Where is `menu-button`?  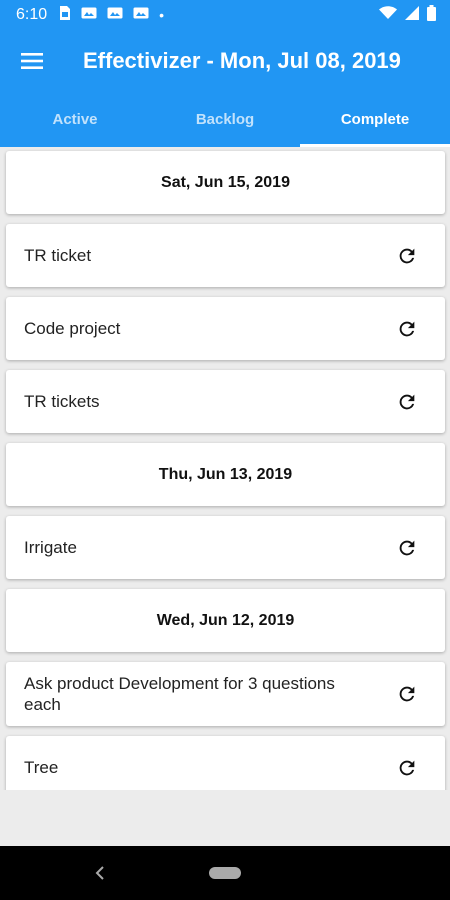 menu-button is located at coordinates (32, 61).